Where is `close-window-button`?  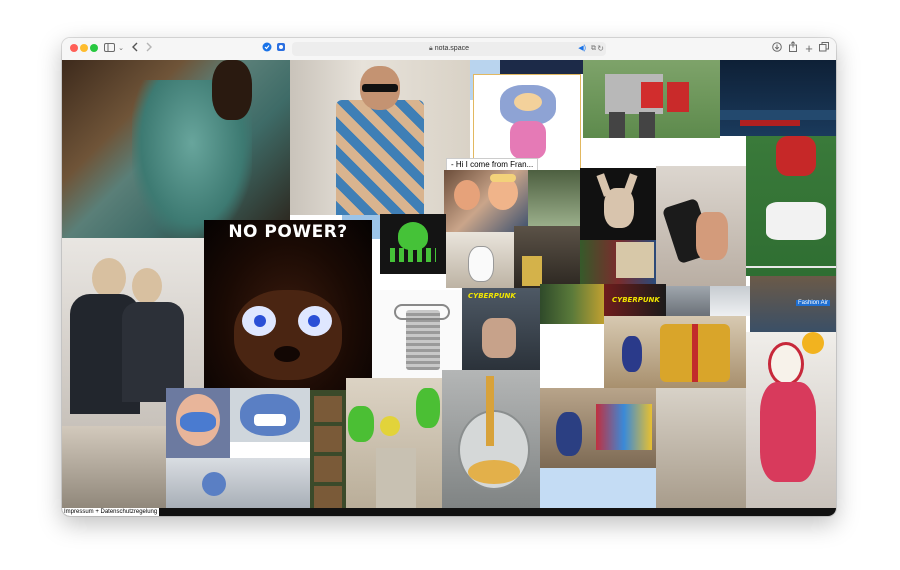 close-window-button is located at coordinates (74, 48).